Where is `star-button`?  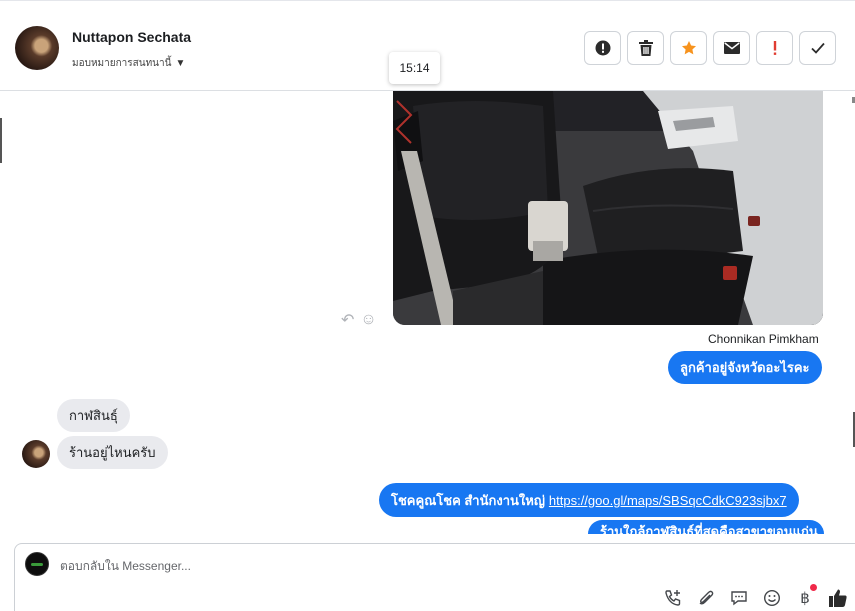 star-button is located at coordinates (688, 48).